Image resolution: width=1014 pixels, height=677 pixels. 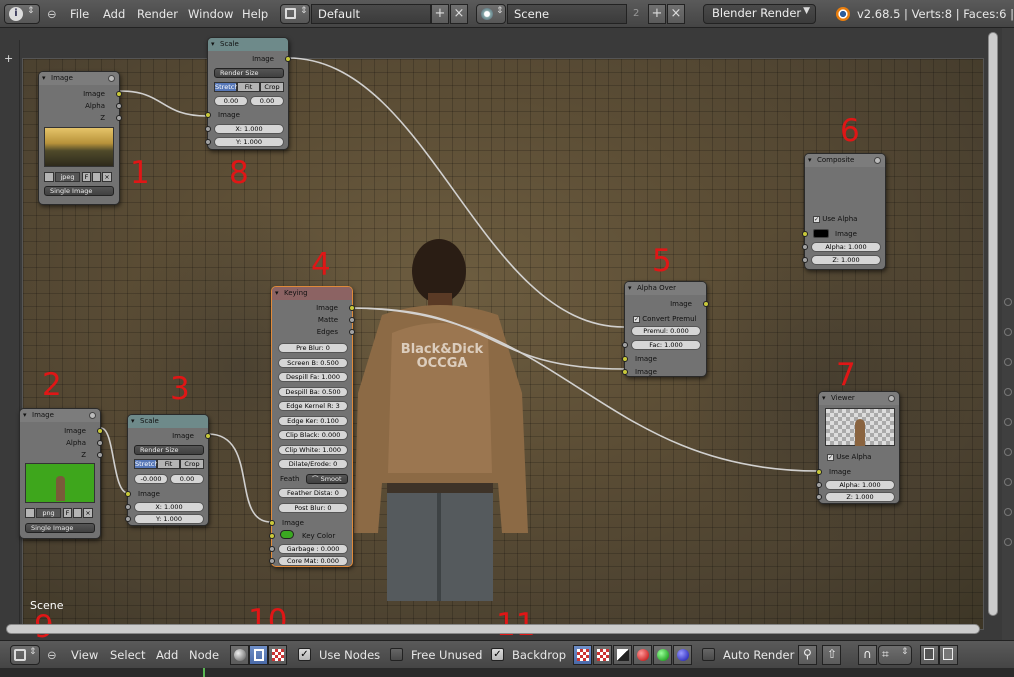 I want to click on viewer-alpha-field: Alpha: 1.000, so click(x=860, y=485).